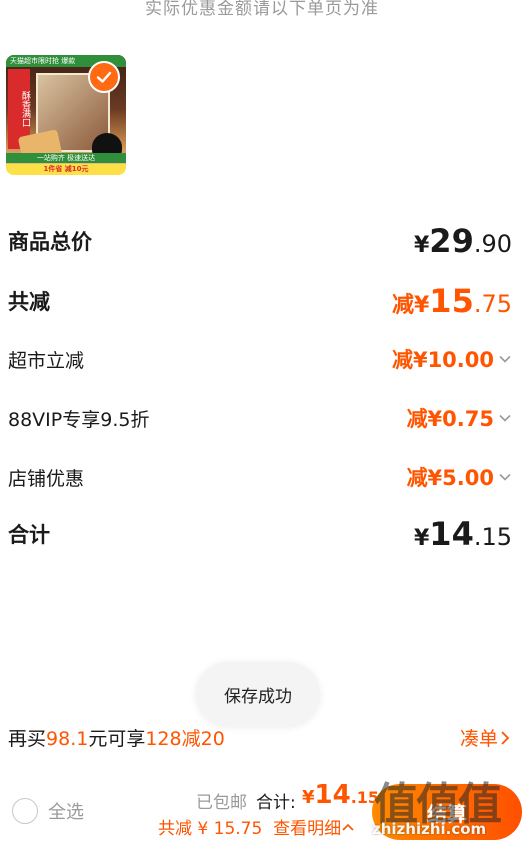 The width and height of the screenshot is (524, 850). Describe the element at coordinates (276, 803) in the screenshot. I see `footer-total-label: 合计:` at that location.